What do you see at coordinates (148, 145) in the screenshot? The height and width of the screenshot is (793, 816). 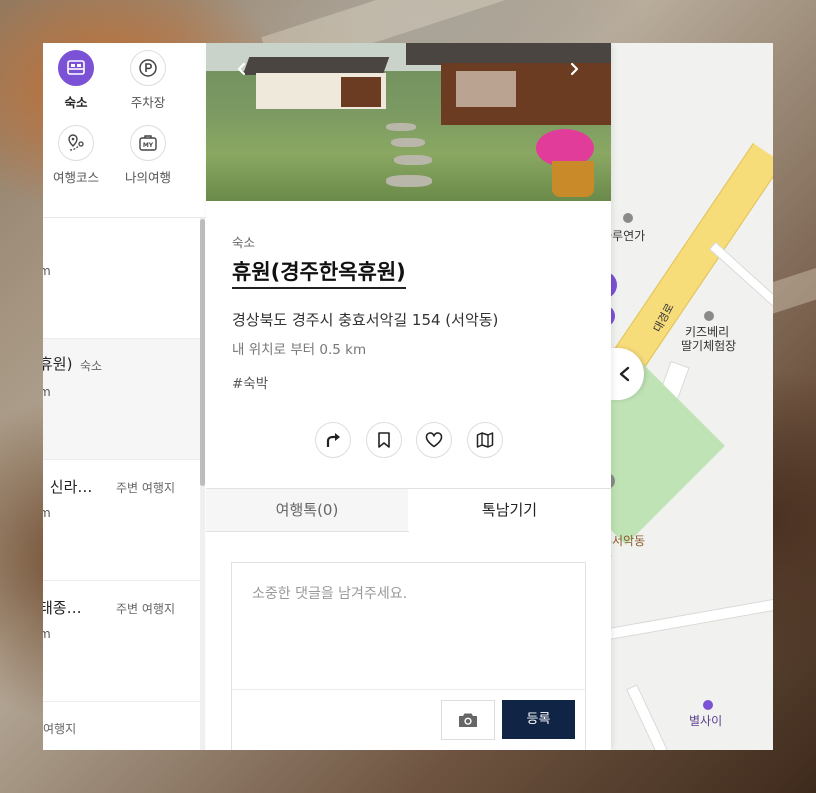 I see `svg-text: MY` at bounding box center [148, 145].